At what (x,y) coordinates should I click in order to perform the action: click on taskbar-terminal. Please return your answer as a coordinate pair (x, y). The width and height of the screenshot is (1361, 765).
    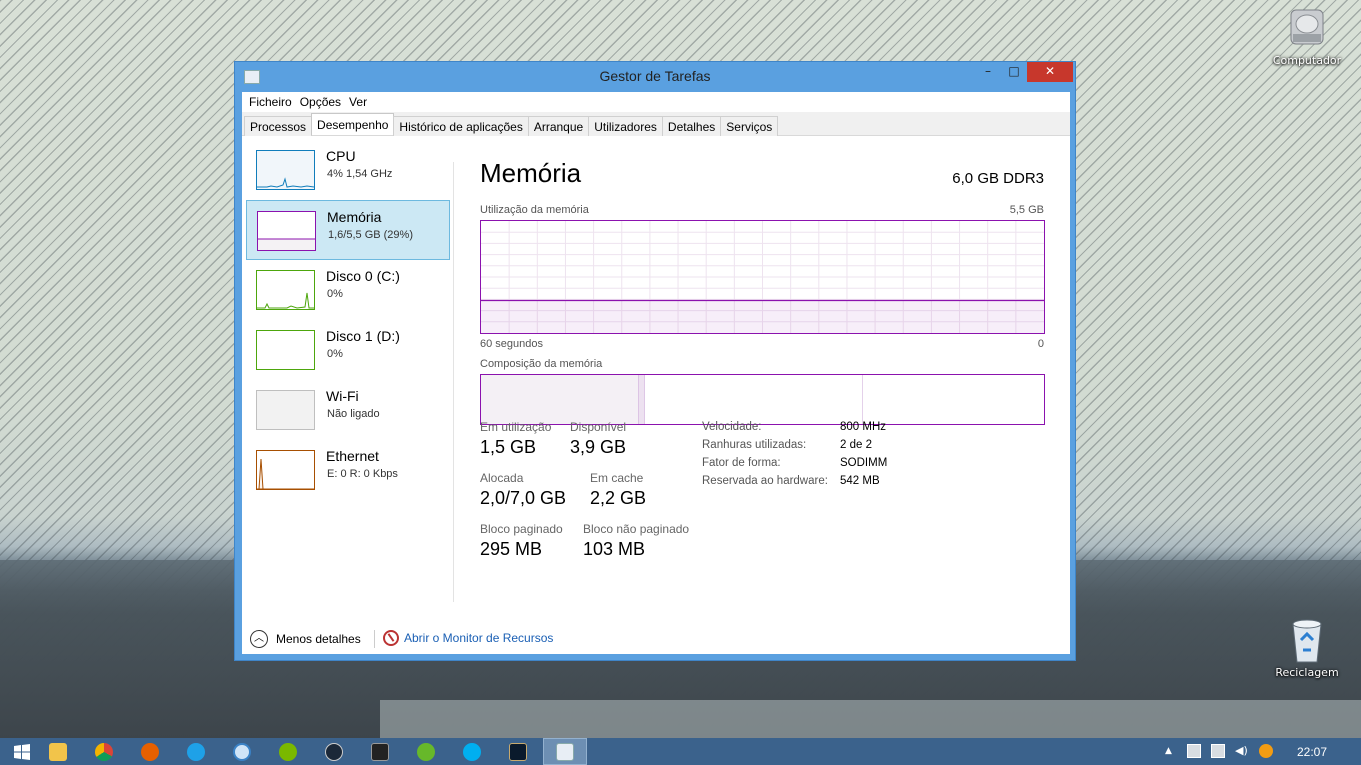
    Looking at the image, I should click on (380, 751).